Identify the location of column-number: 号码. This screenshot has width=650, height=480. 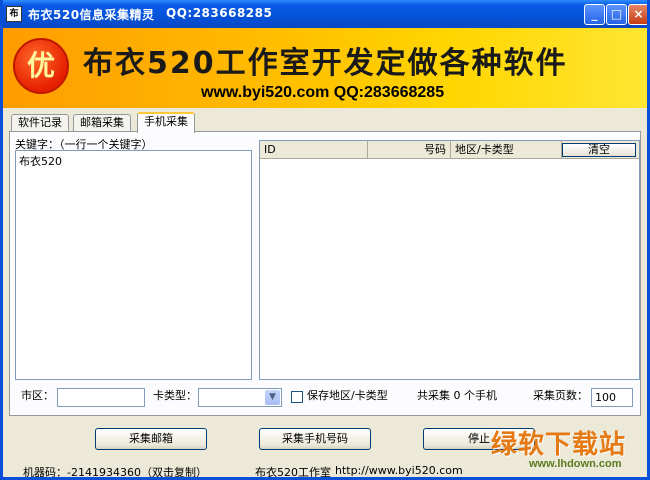
(409, 150).